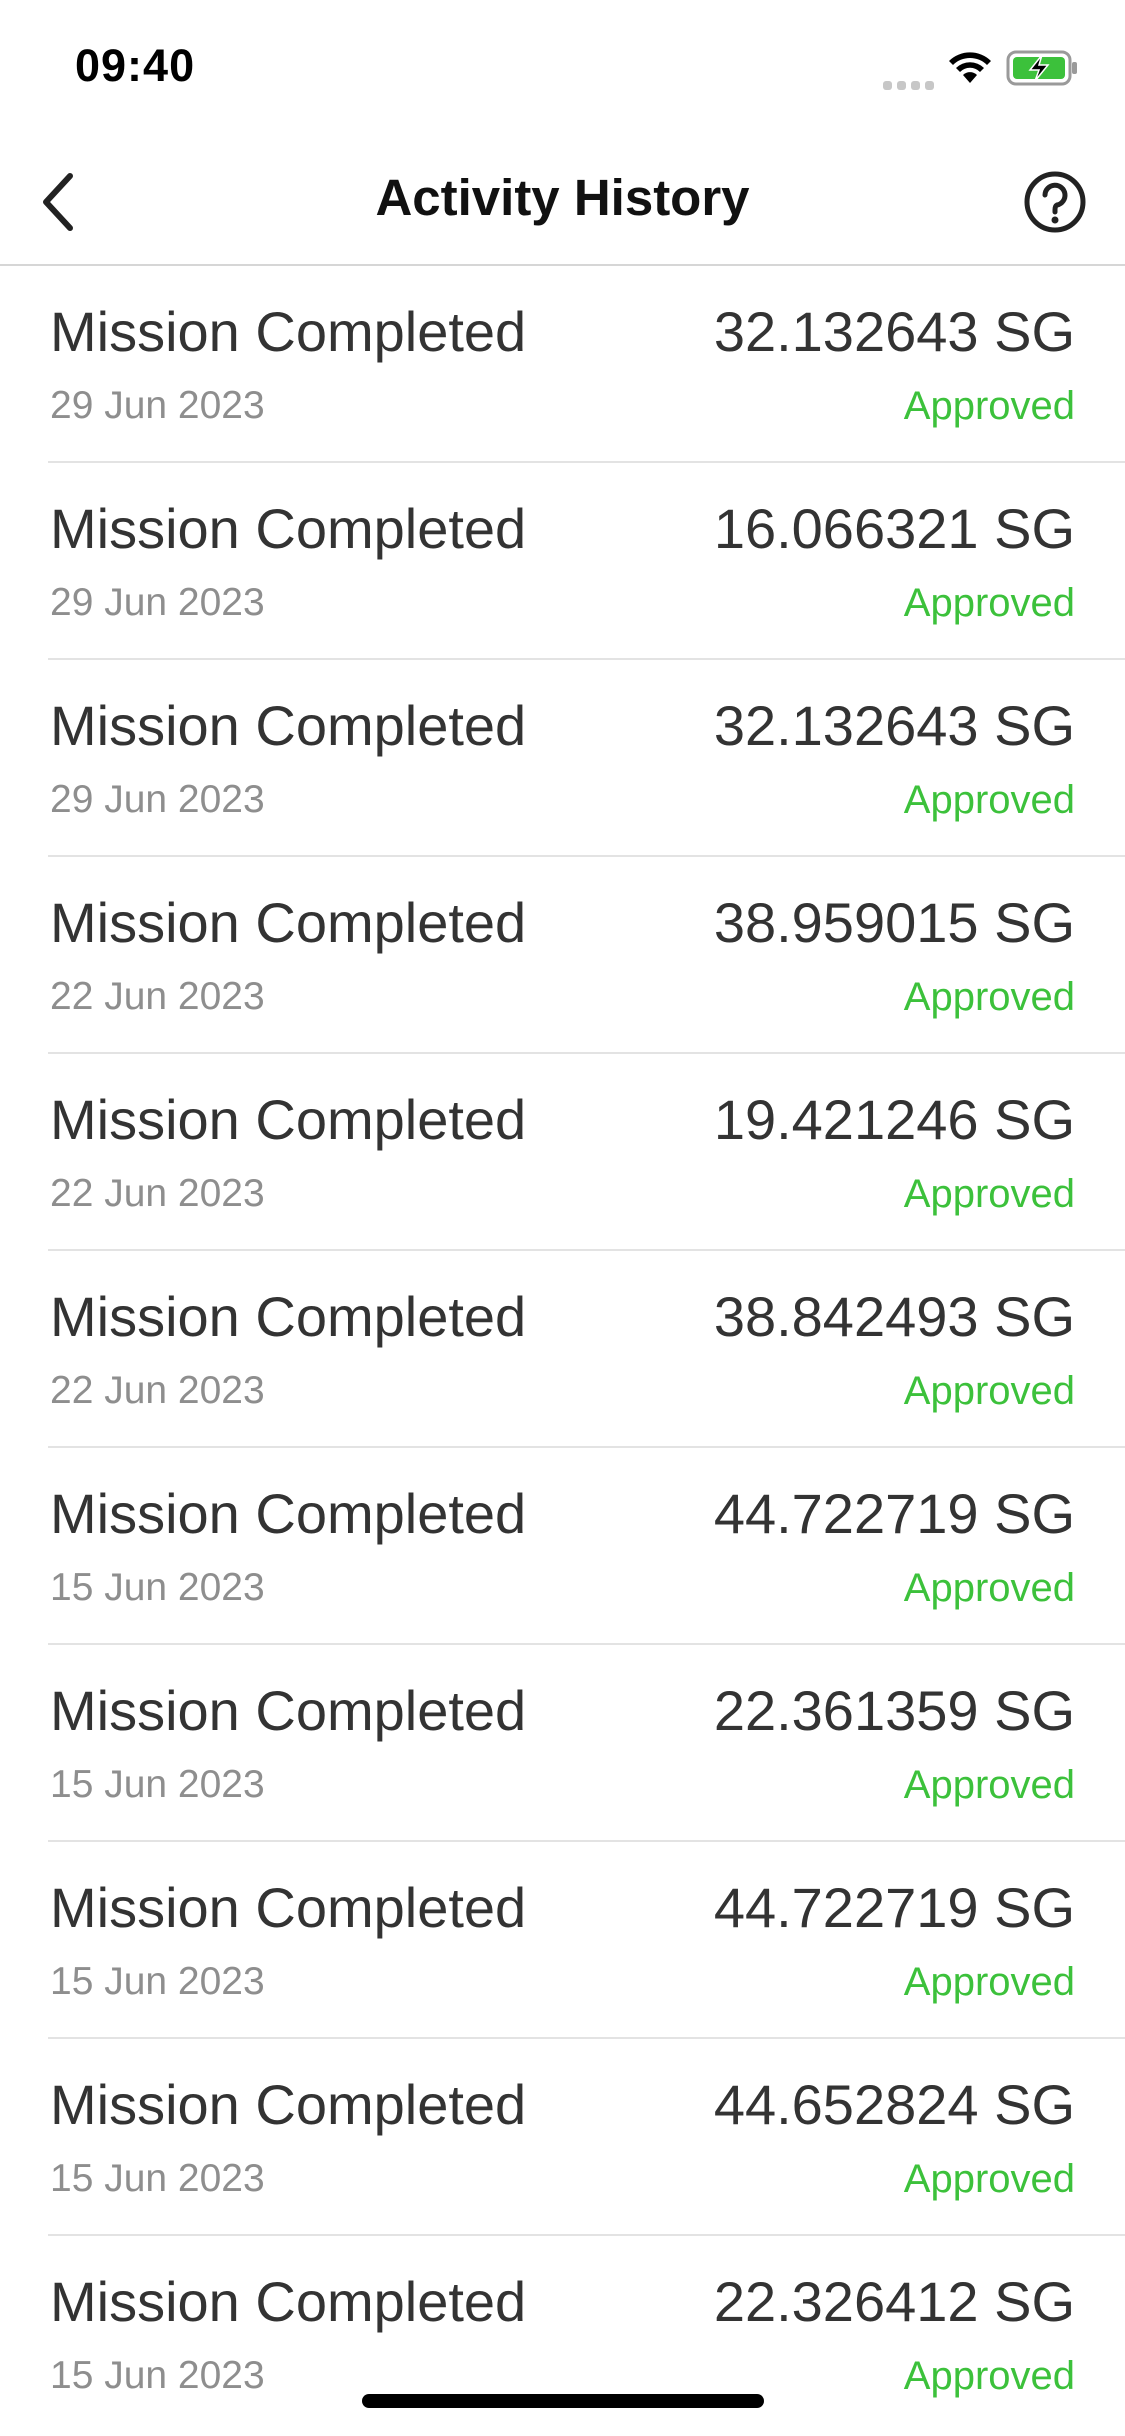 This screenshot has height=2436, width=1125. I want to click on status-icons, so click(981, 68).